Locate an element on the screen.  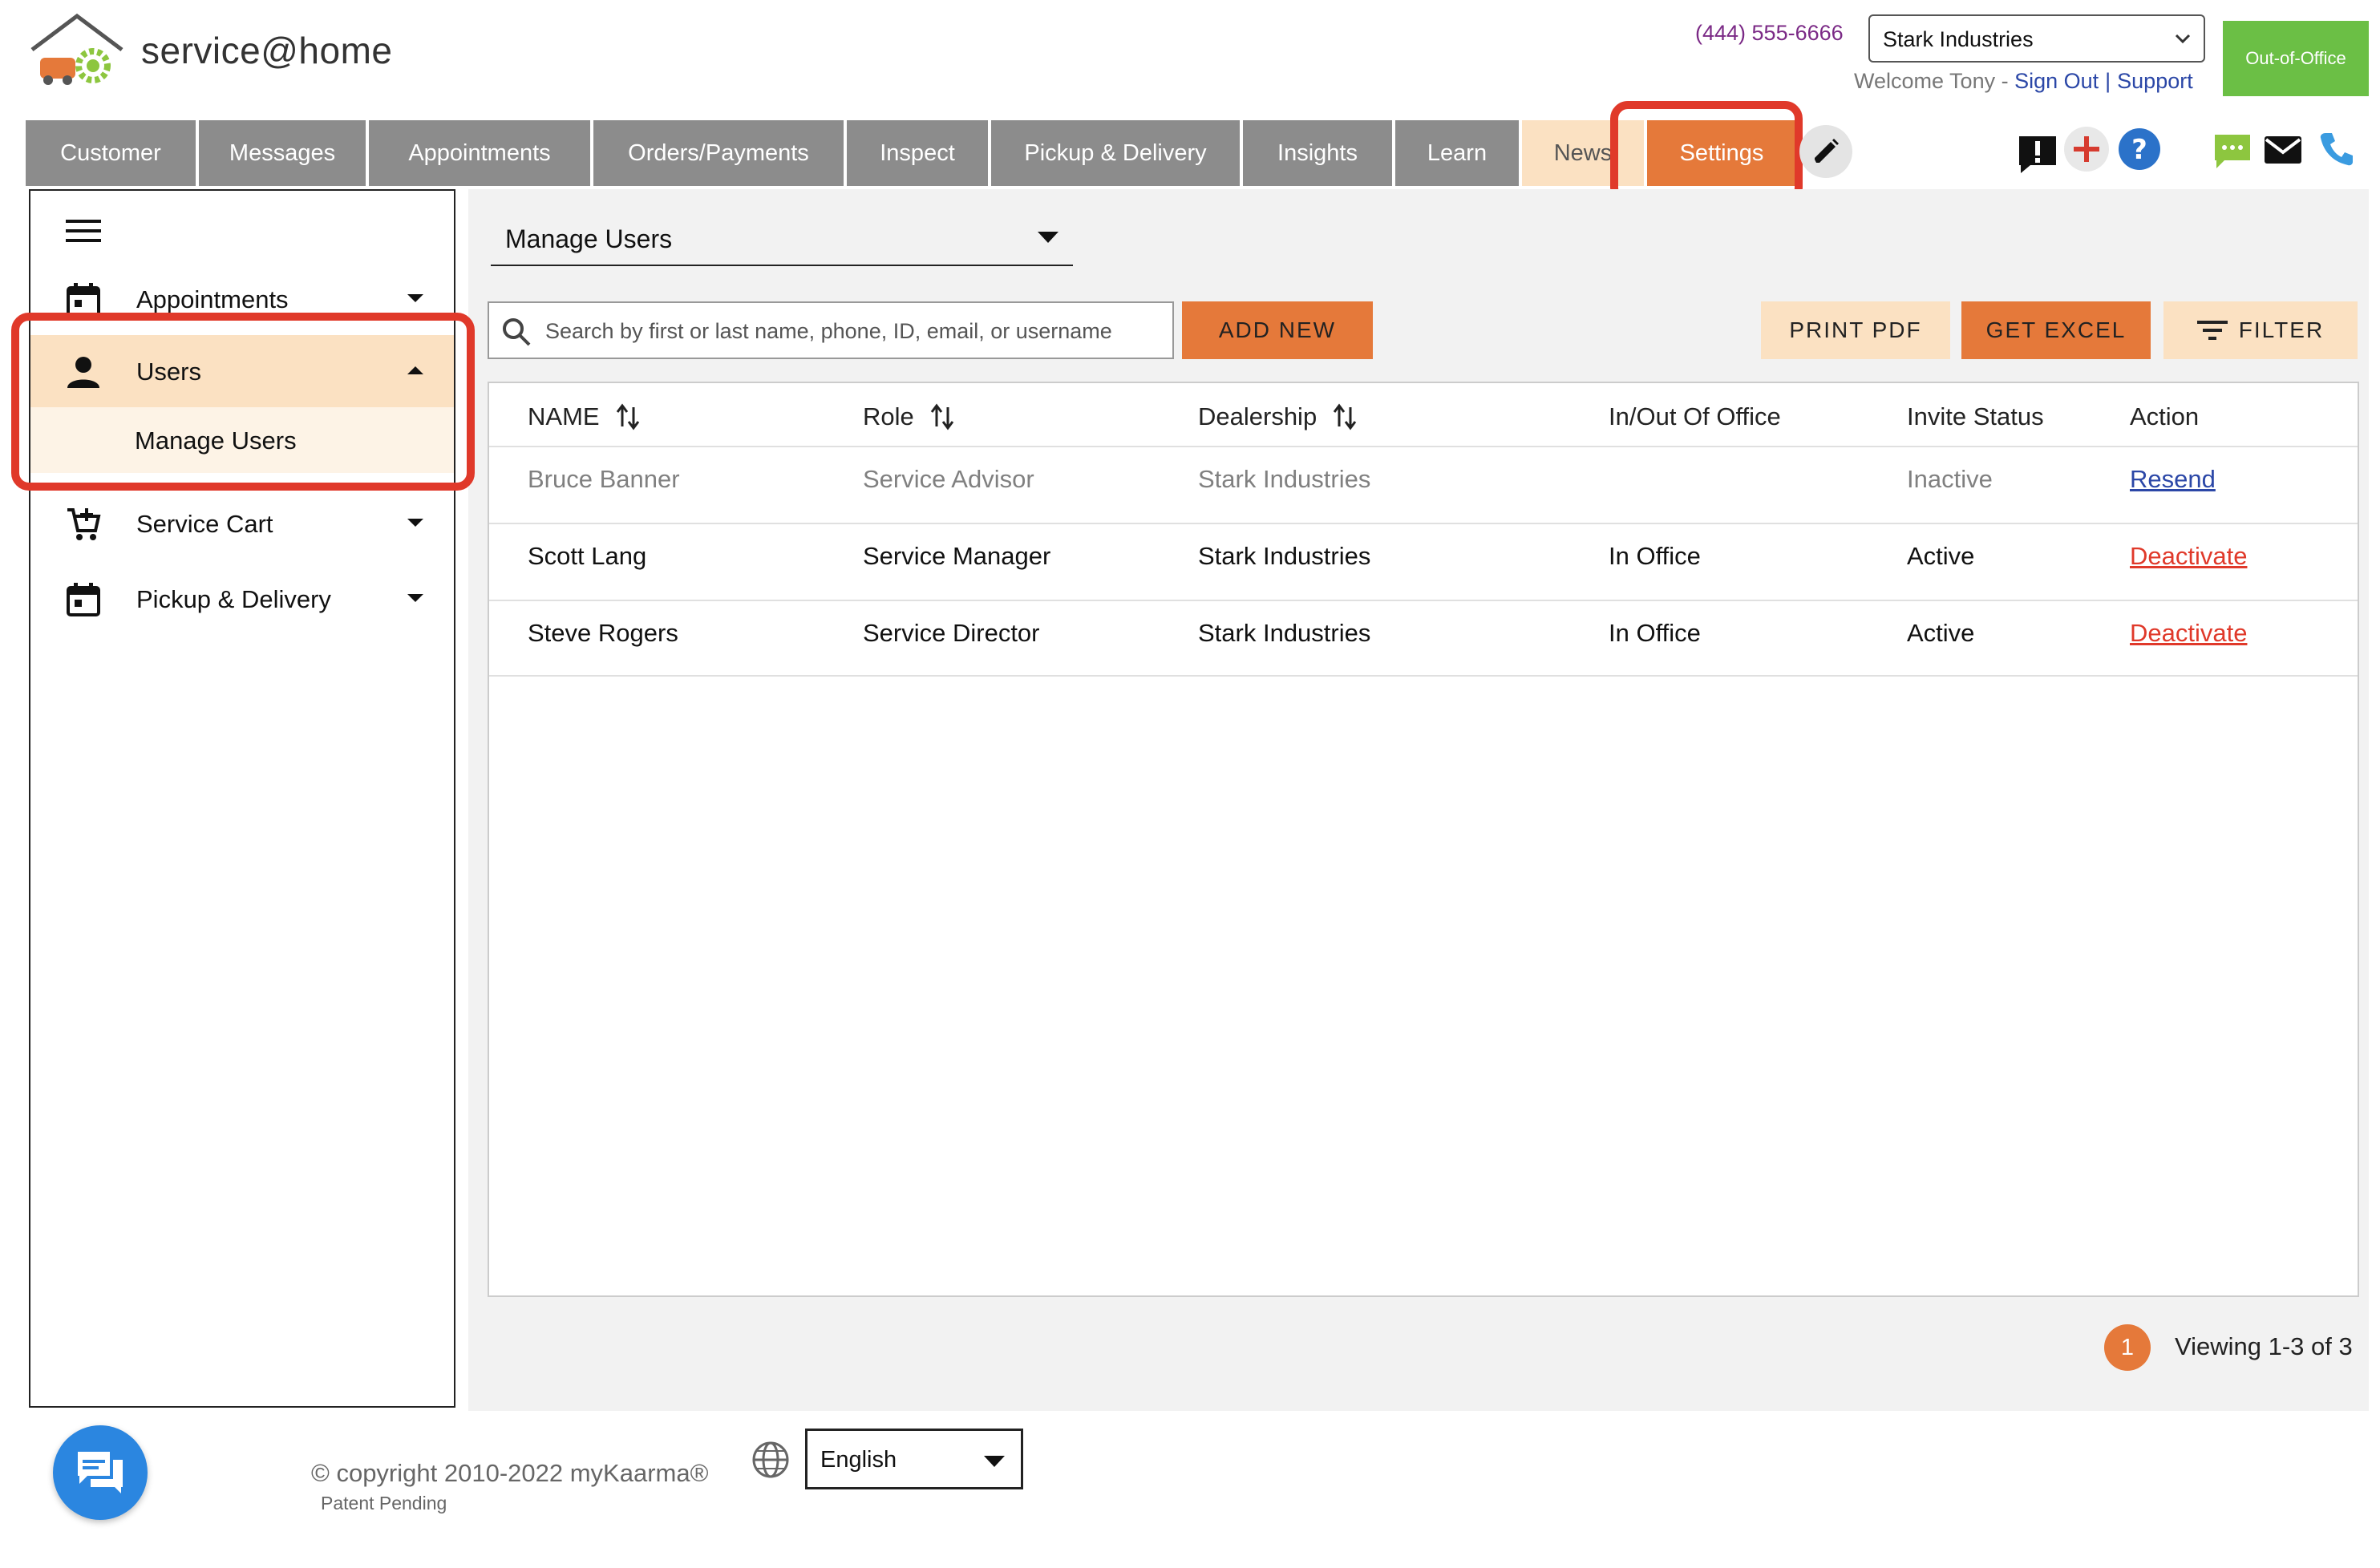
cell-role: Service Manager is located at coordinates (957, 556).